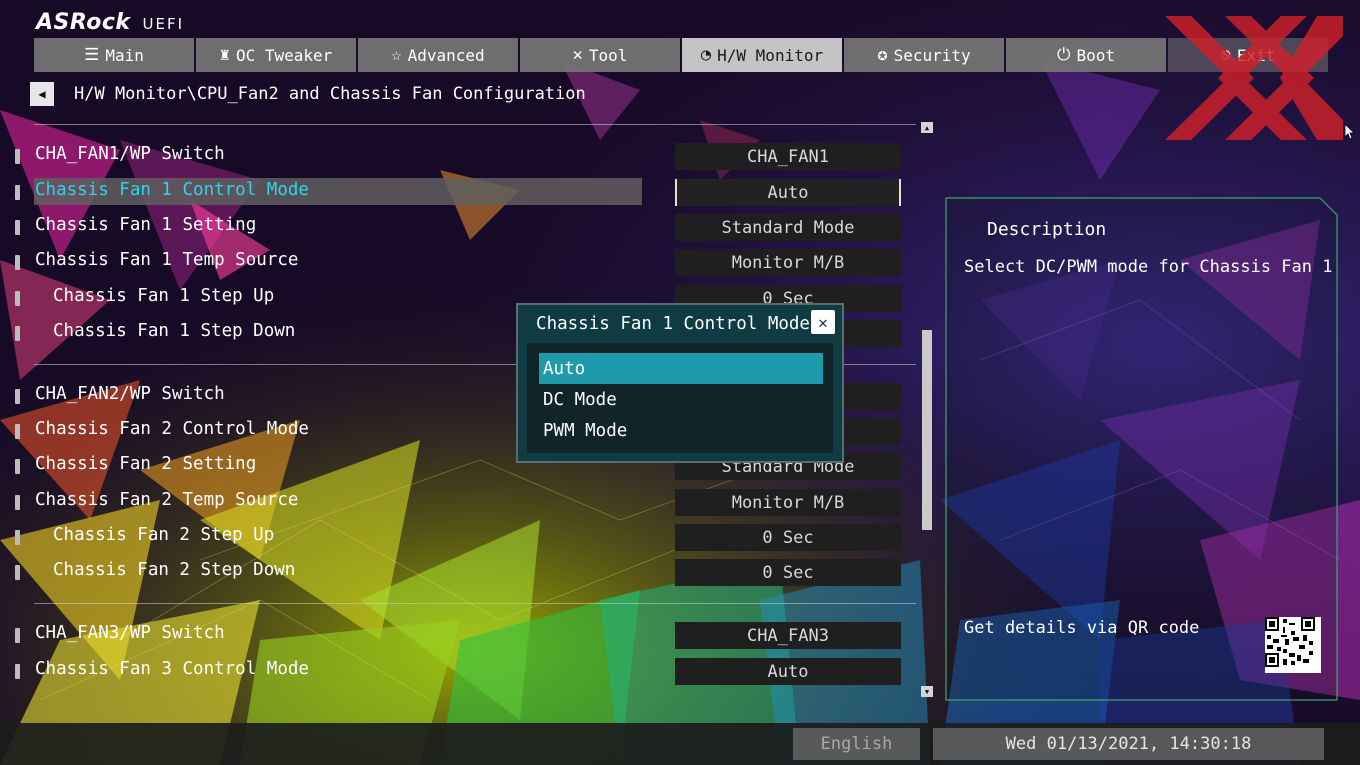  Describe the element at coordinates (927, 691) in the screenshot. I see `scroll-down-arrow-icon: ▼` at that location.